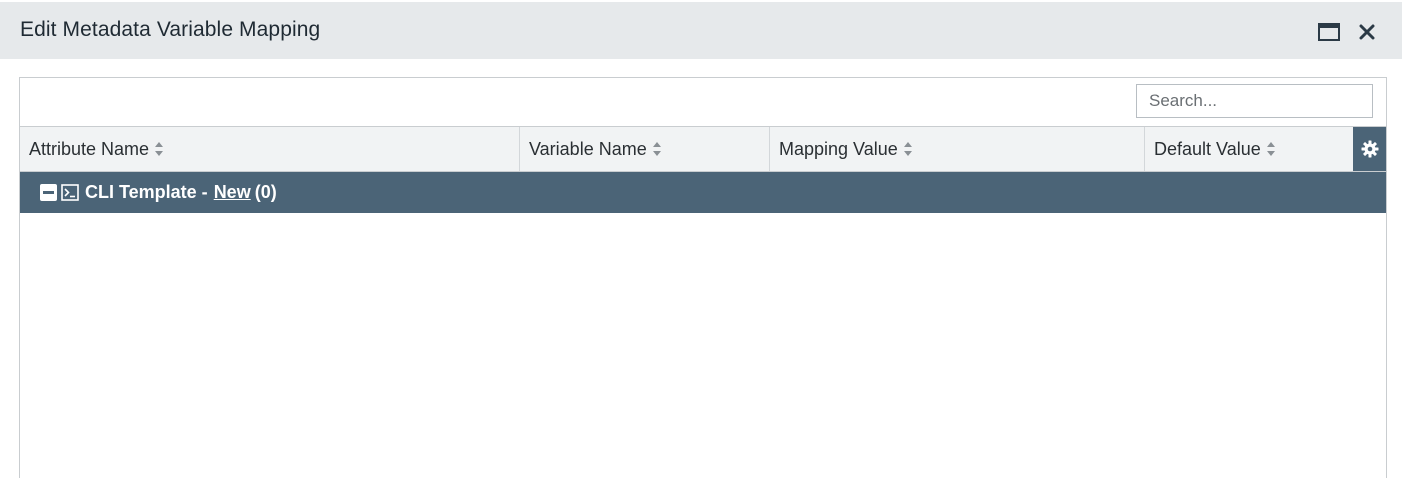 The height and width of the screenshot is (478, 1402). I want to click on dialog-titlebar: Edit Metadata Variable Mapping, so click(701, 30).